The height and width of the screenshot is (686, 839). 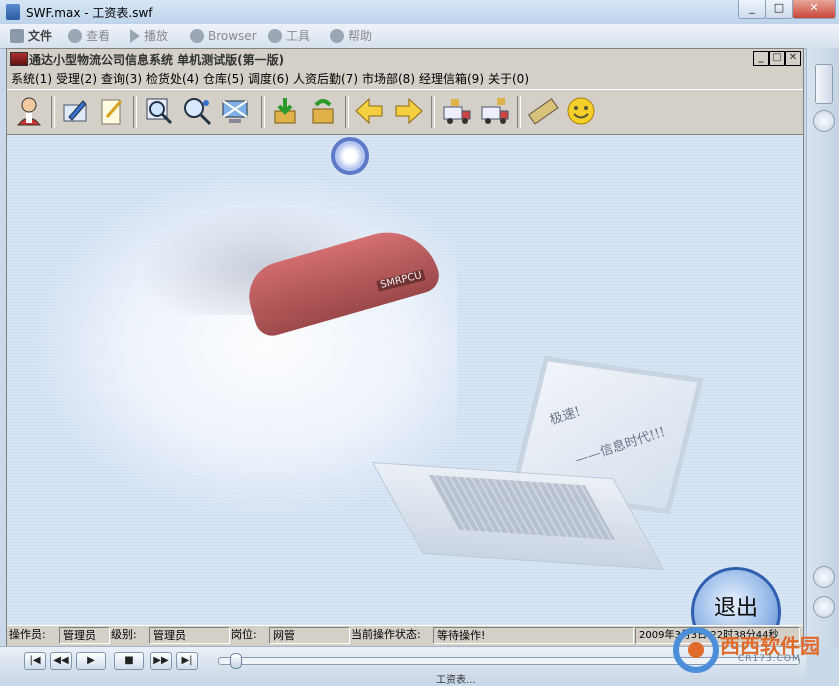 What do you see at coordinates (824, 84) in the screenshot?
I see `scrollbar-thumb` at bounding box center [824, 84].